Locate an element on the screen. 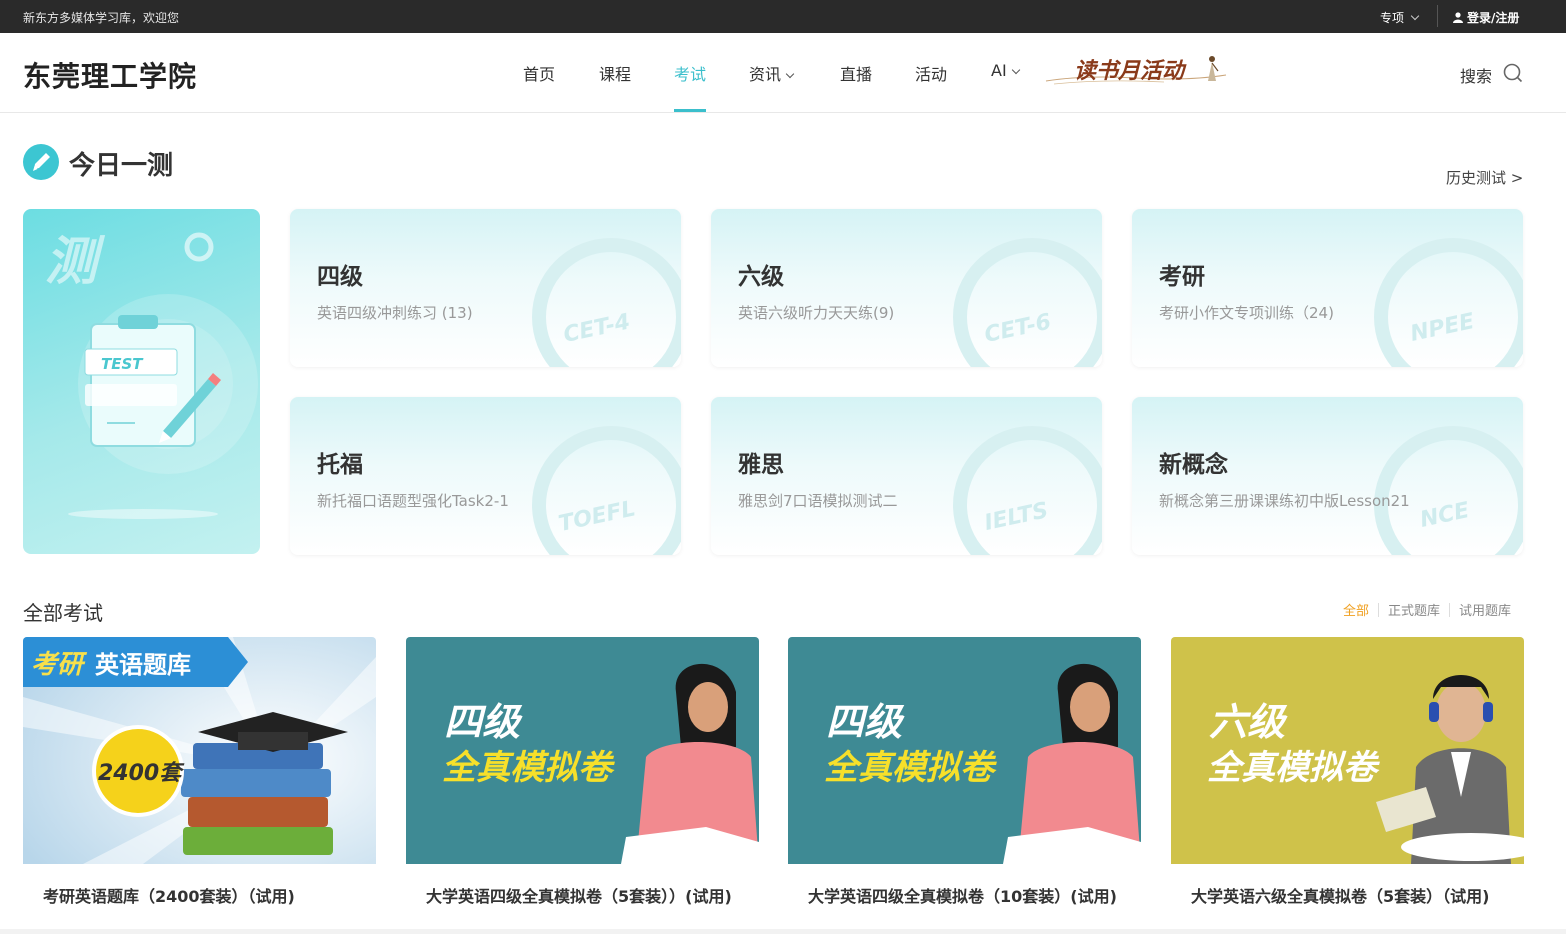 This screenshot has width=1566, height=934. search-label: 搜索 is located at coordinates (1476, 75).